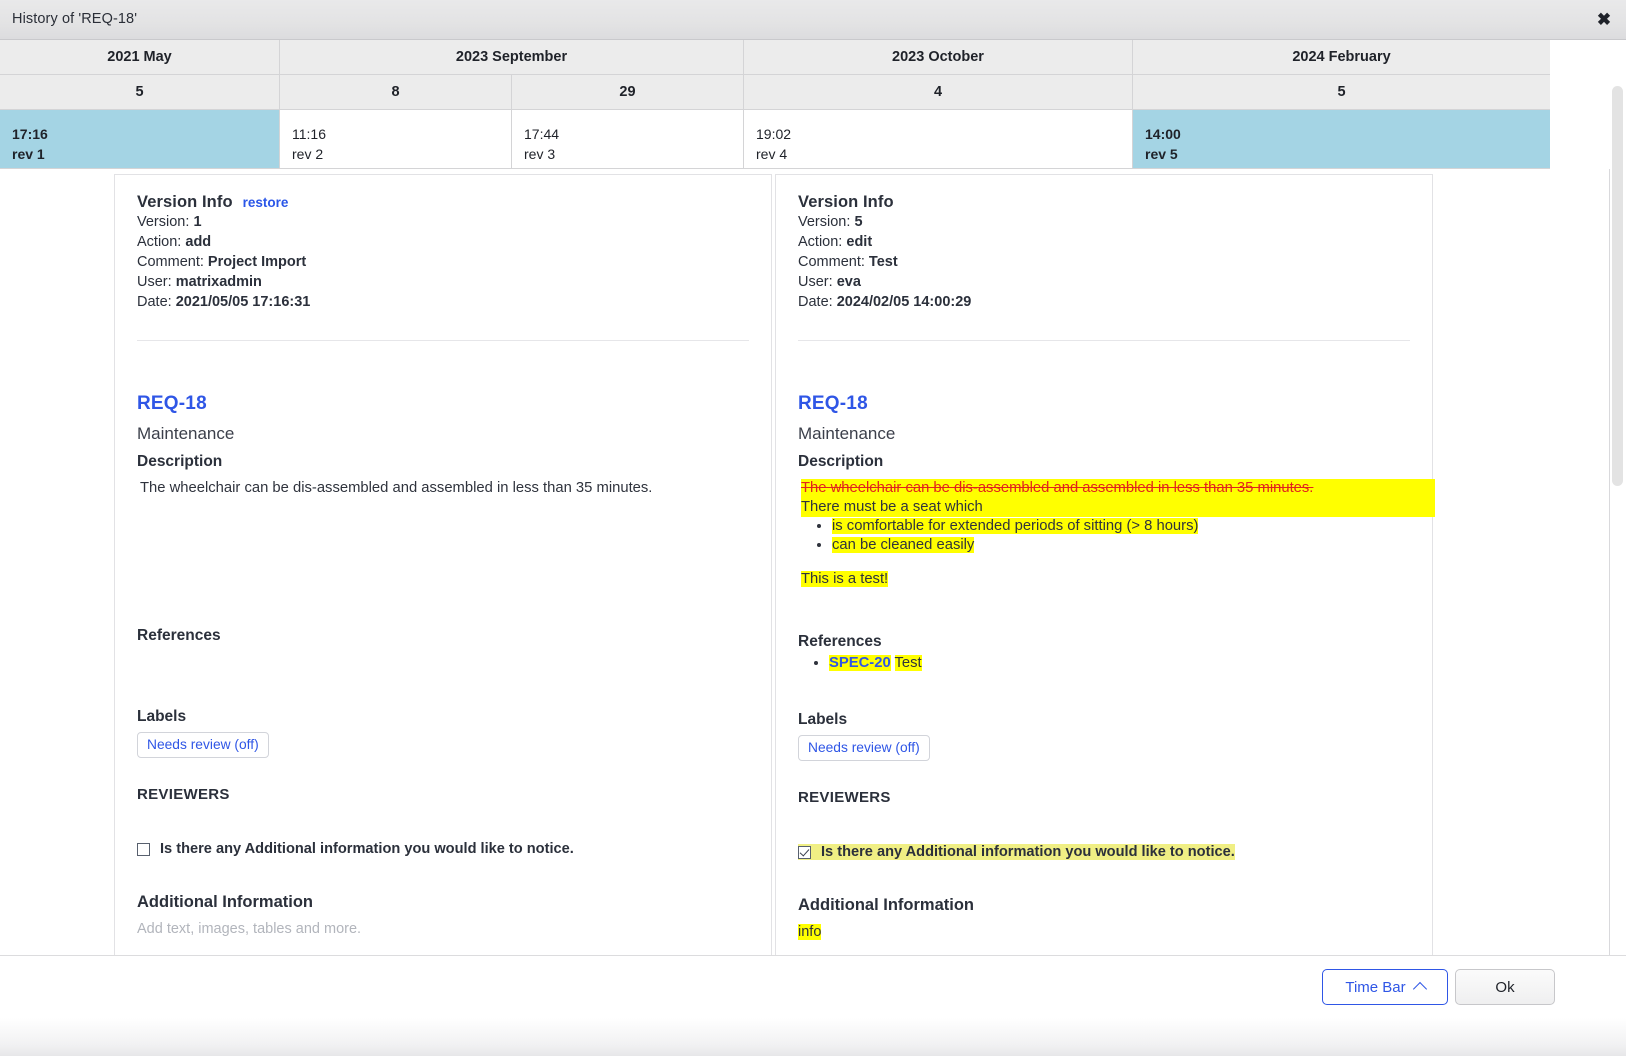  What do you see at coordinates (1604, 20) in the screenshot?
I see `close-icon: ✖` at bounding box center [1604, 20].